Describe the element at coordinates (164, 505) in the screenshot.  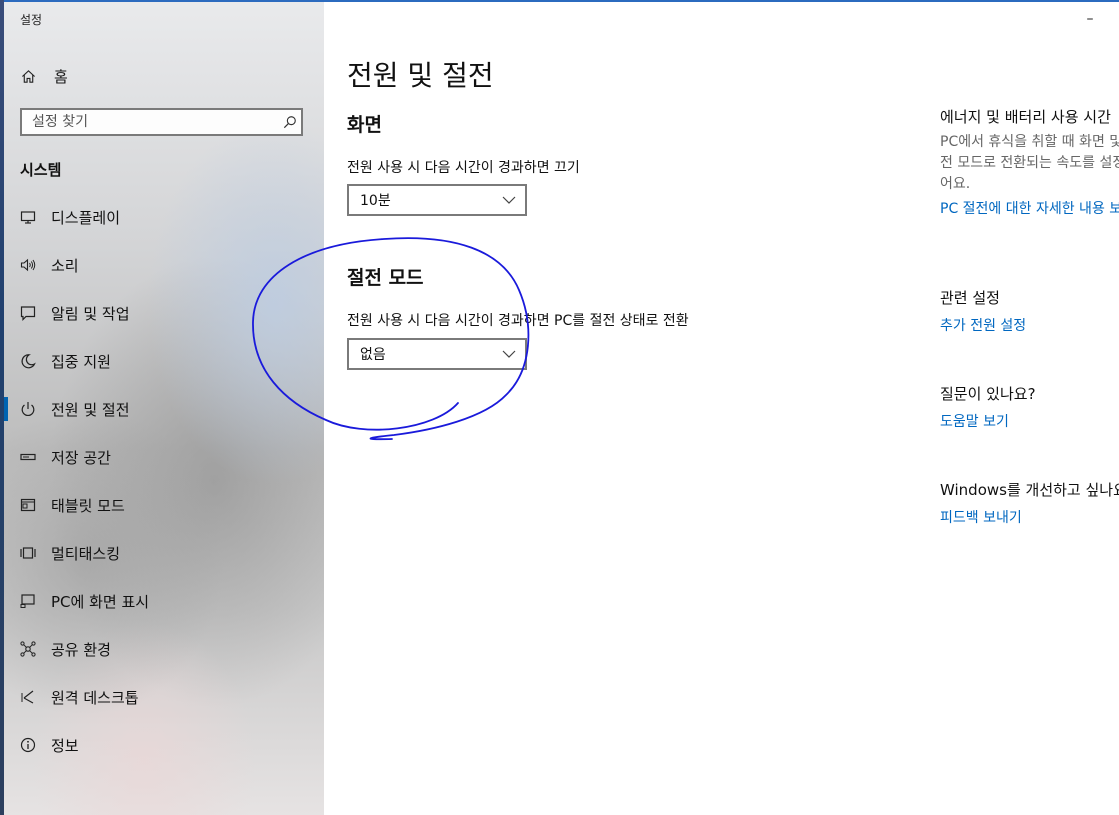
I see `sidebar-item-tablet-mode: 태블릿 모드` at that location.